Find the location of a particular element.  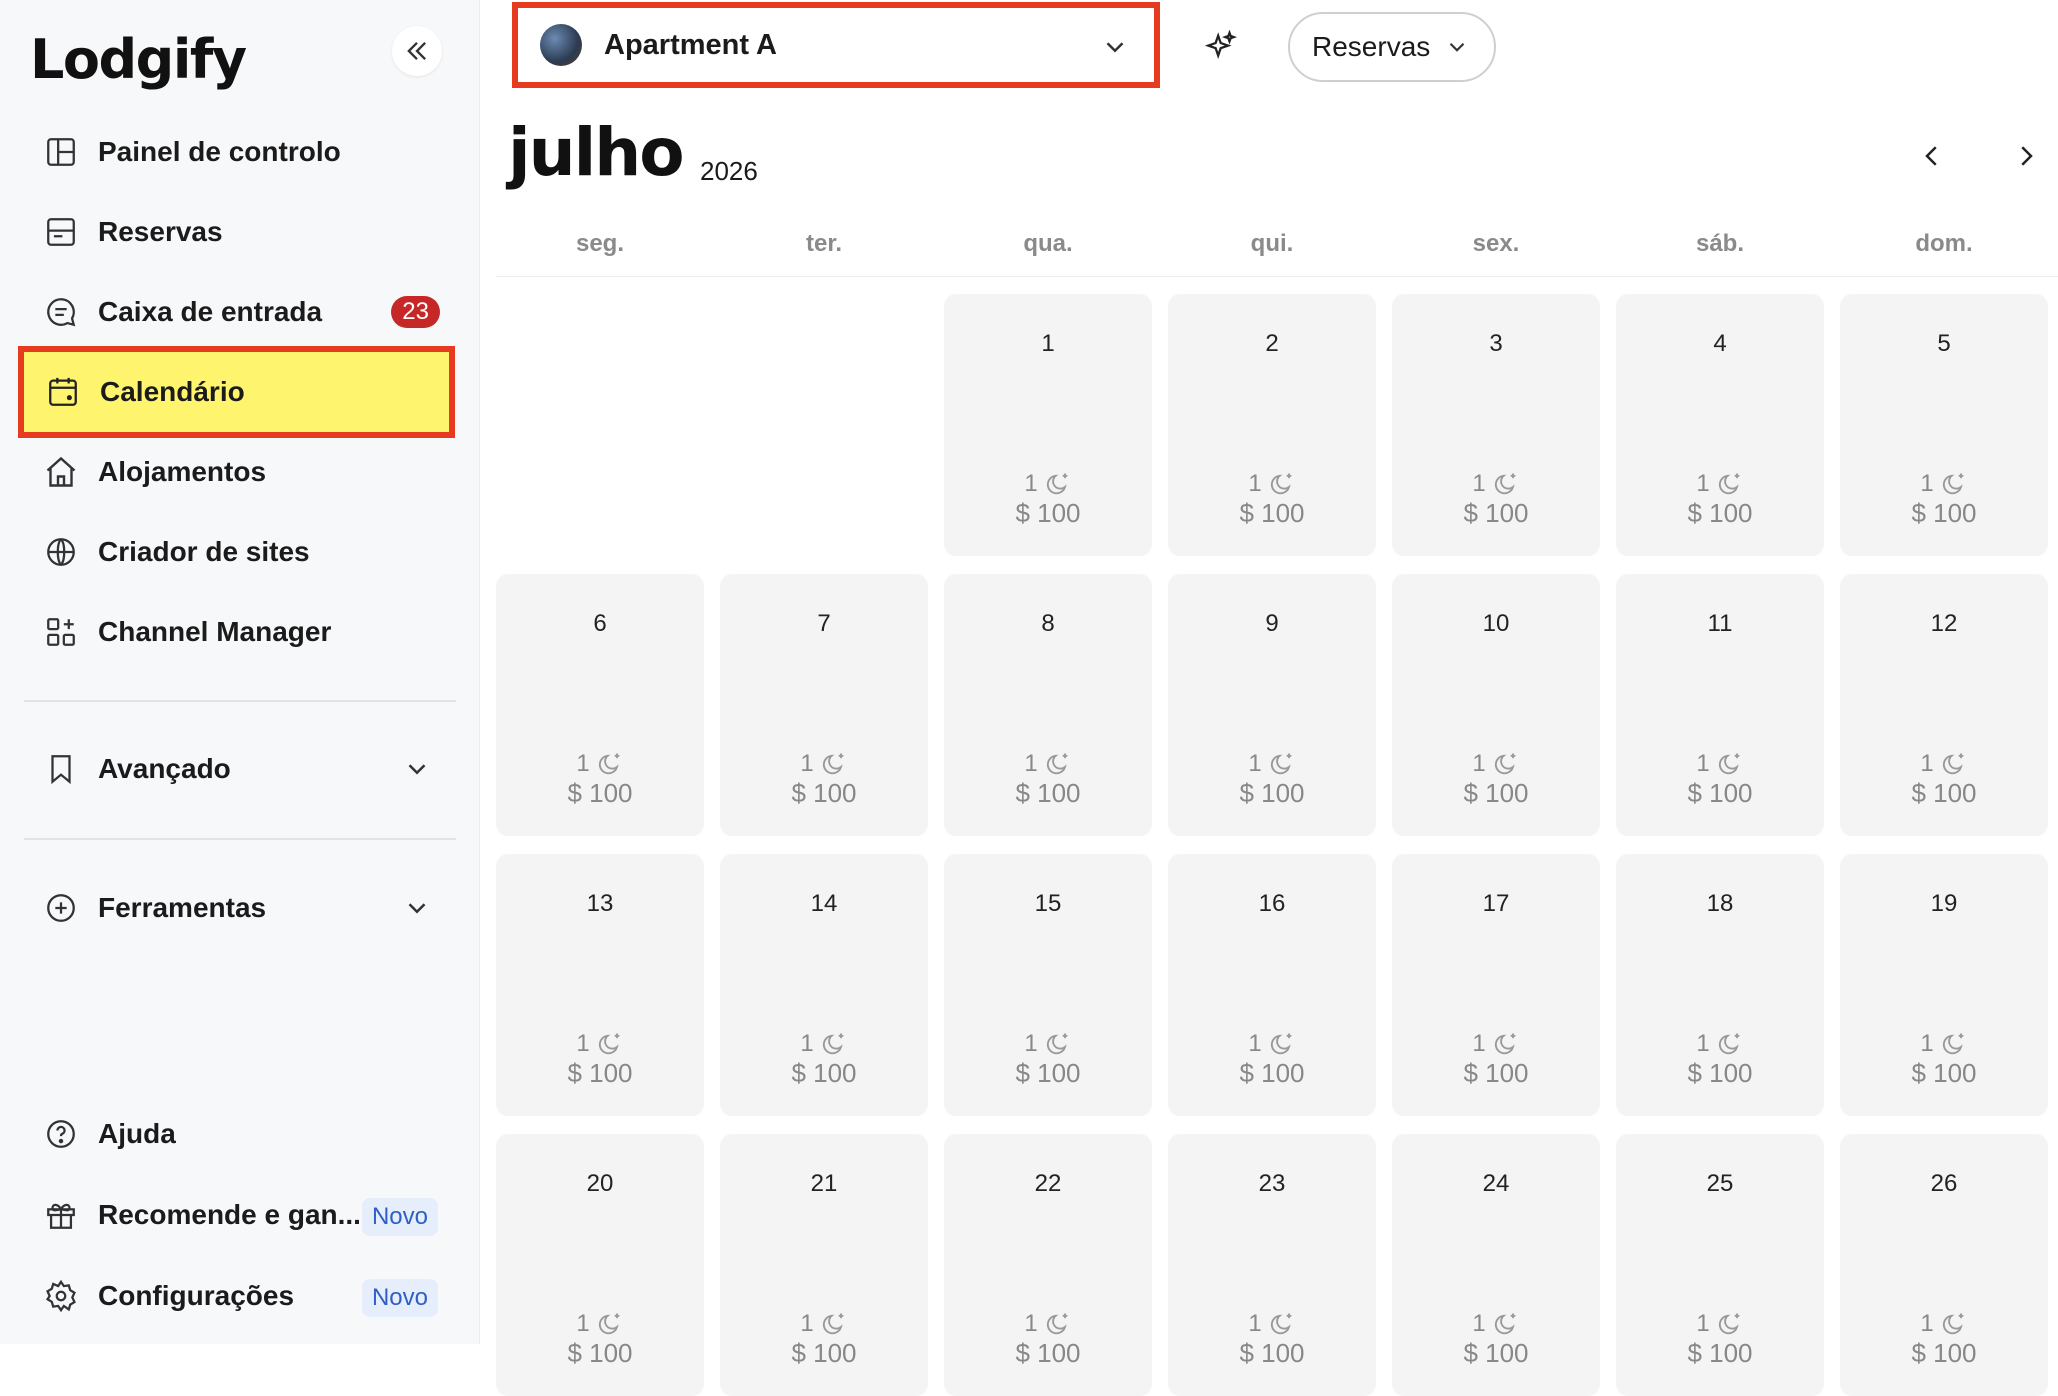

sidebar-item-reservations: Reservas is located at coordinates (237, 232).